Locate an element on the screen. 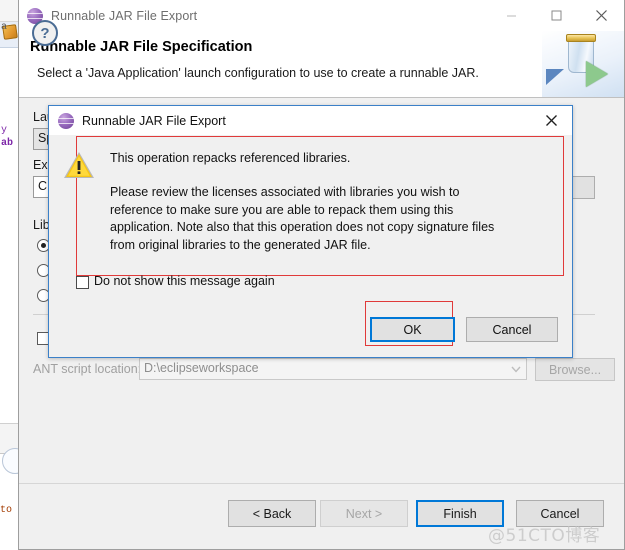 This screenshot has width=625, height=550. do-not-show-again-checkbox is located at coordinates (82, 282).